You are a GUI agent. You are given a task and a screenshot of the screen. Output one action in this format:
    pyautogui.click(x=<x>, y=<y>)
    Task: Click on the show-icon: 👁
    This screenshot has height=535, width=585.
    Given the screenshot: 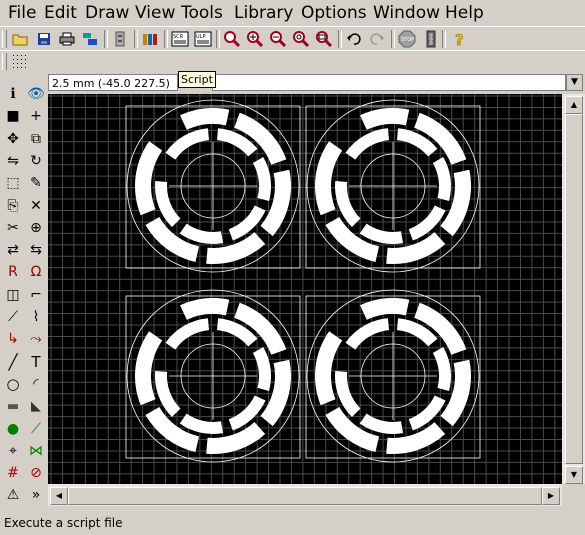 What is the action you would take?
    pyautogui.click(x=36, y=94)
    